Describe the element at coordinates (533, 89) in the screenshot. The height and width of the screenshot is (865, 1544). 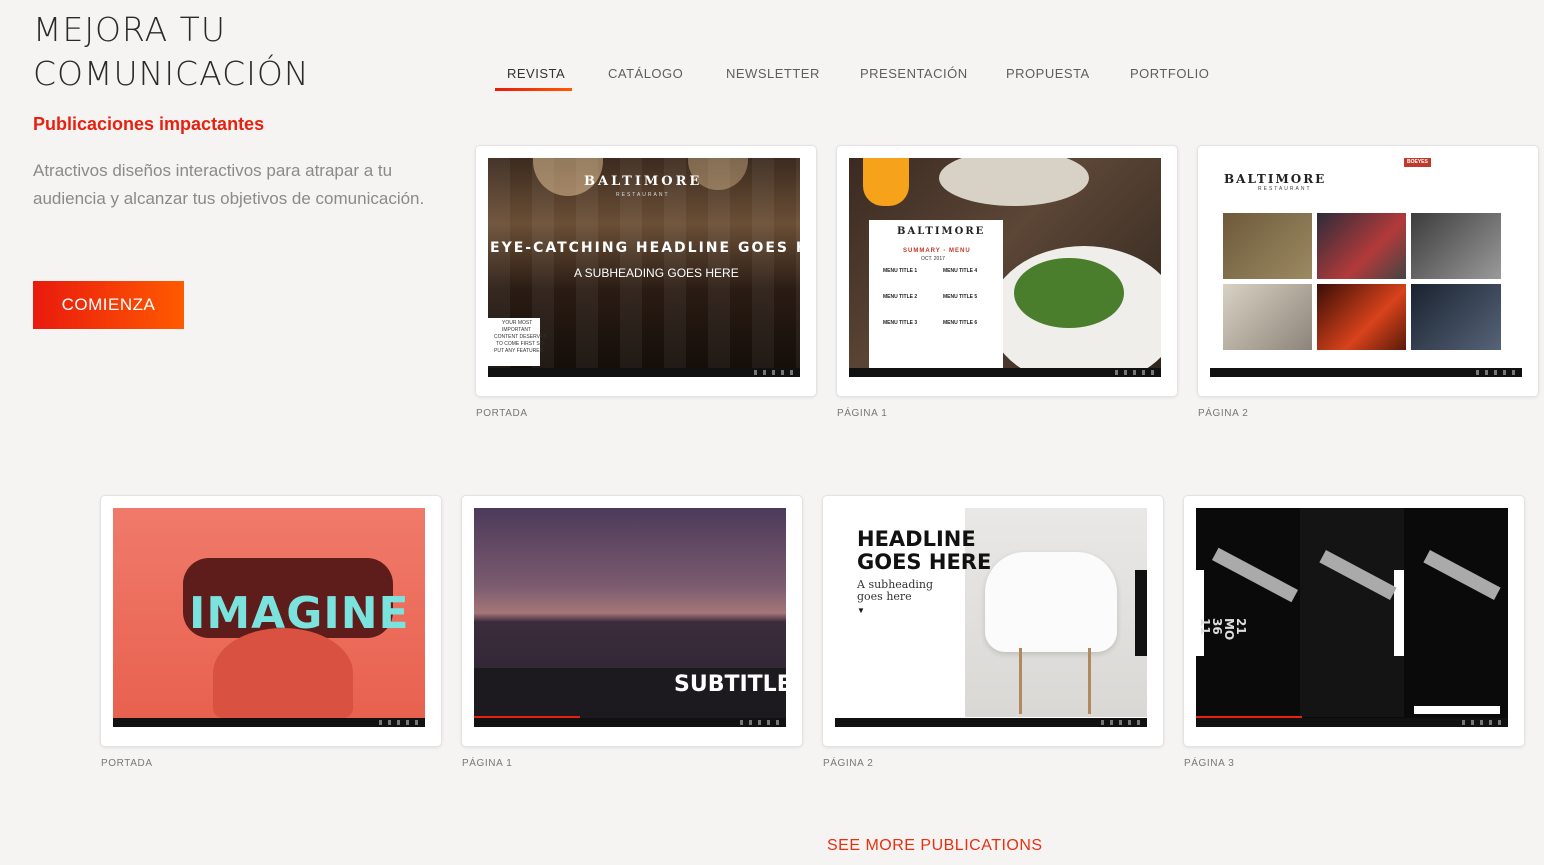
I see `active-tab-indicator` at that location.